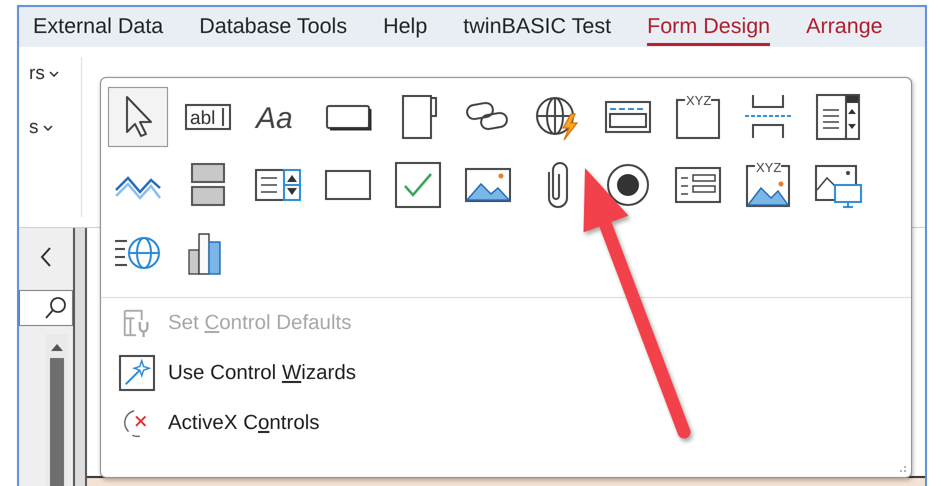 Image resolution: width=941 pixels, height=486 pixels. I want to click on control-tool-button, so click(138, 117).